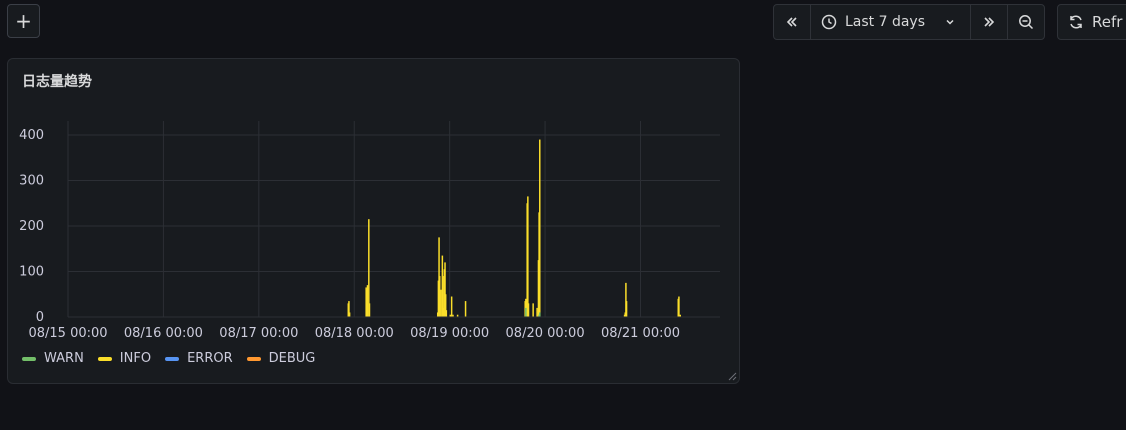 The image size is (1126, 430). I want to click on x-tick-label: 08/18 00:00, so click(354, 333).